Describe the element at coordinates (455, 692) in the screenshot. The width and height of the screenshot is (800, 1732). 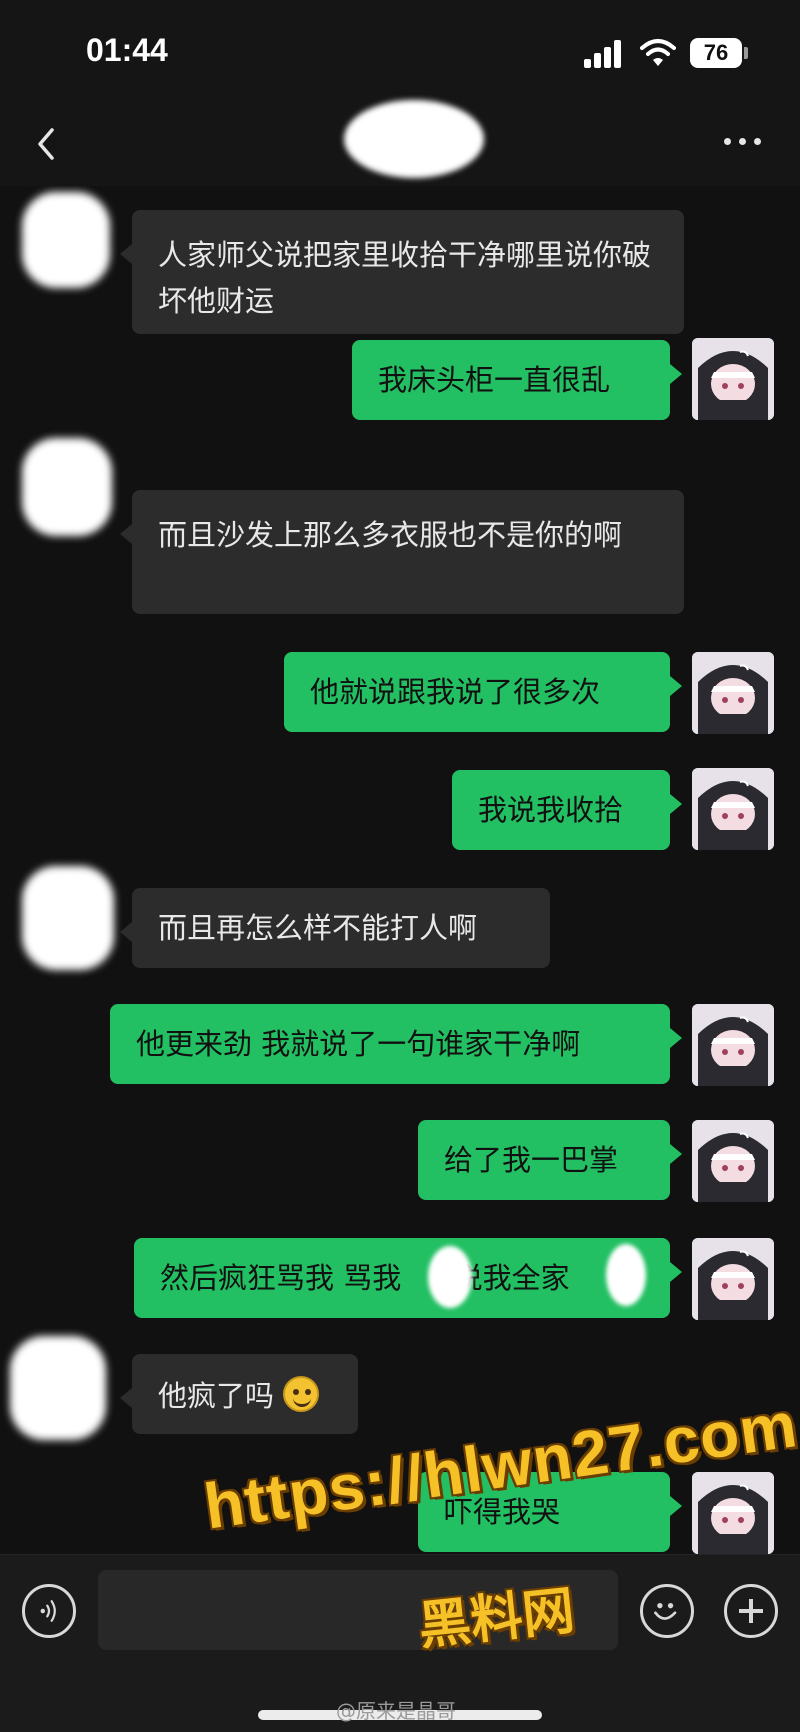
I see `message-text: 他就说跟我说了很多次` at that location.